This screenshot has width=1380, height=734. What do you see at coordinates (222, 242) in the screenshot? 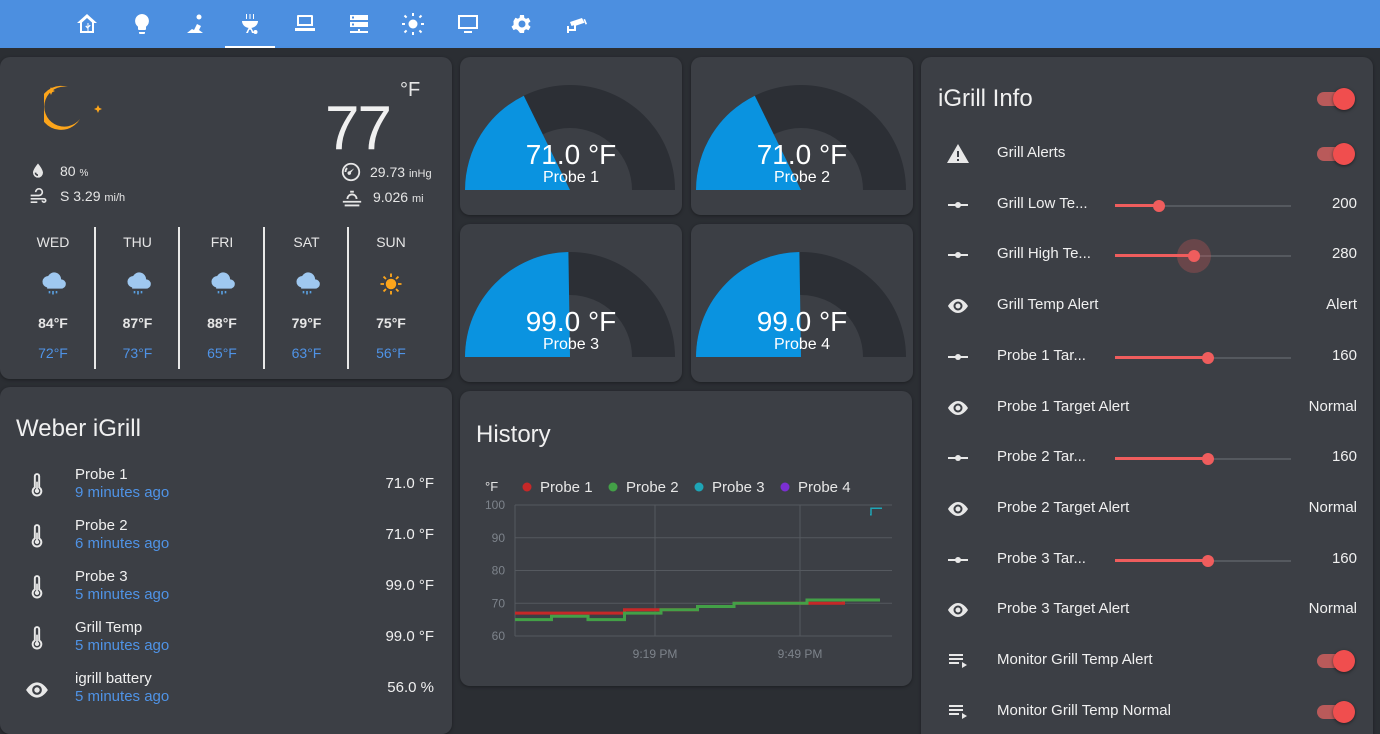
I see `forecast-day-name: FRI` at bounding box center [222, 242].